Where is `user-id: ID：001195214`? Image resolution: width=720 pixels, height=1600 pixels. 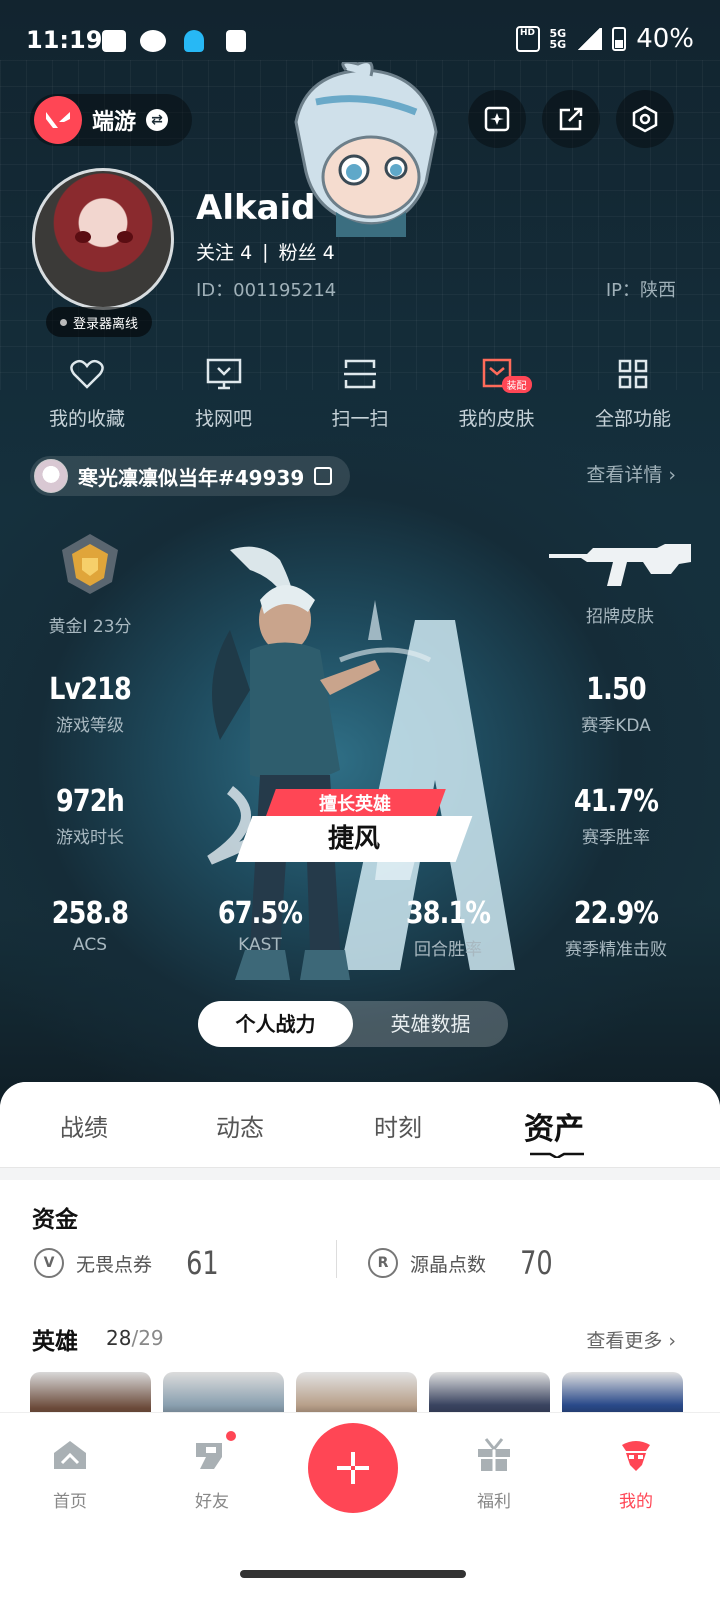
user-id: ID：001195214 is located at coordinates (266, 290).